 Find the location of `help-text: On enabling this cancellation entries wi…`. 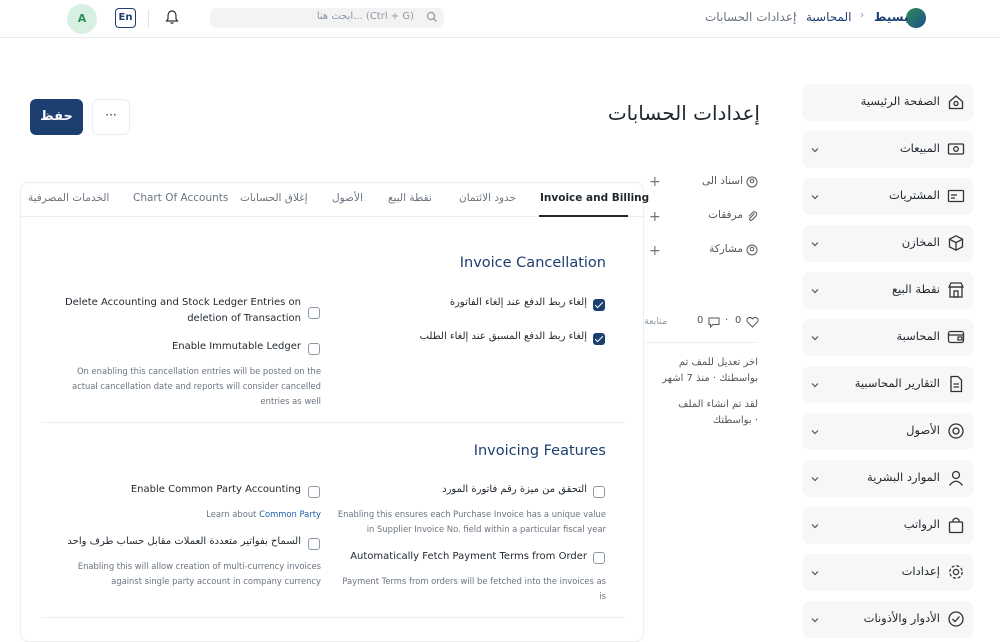

help-text: On enabling this cancellation entries wi… is located at coordinates (186, 386).